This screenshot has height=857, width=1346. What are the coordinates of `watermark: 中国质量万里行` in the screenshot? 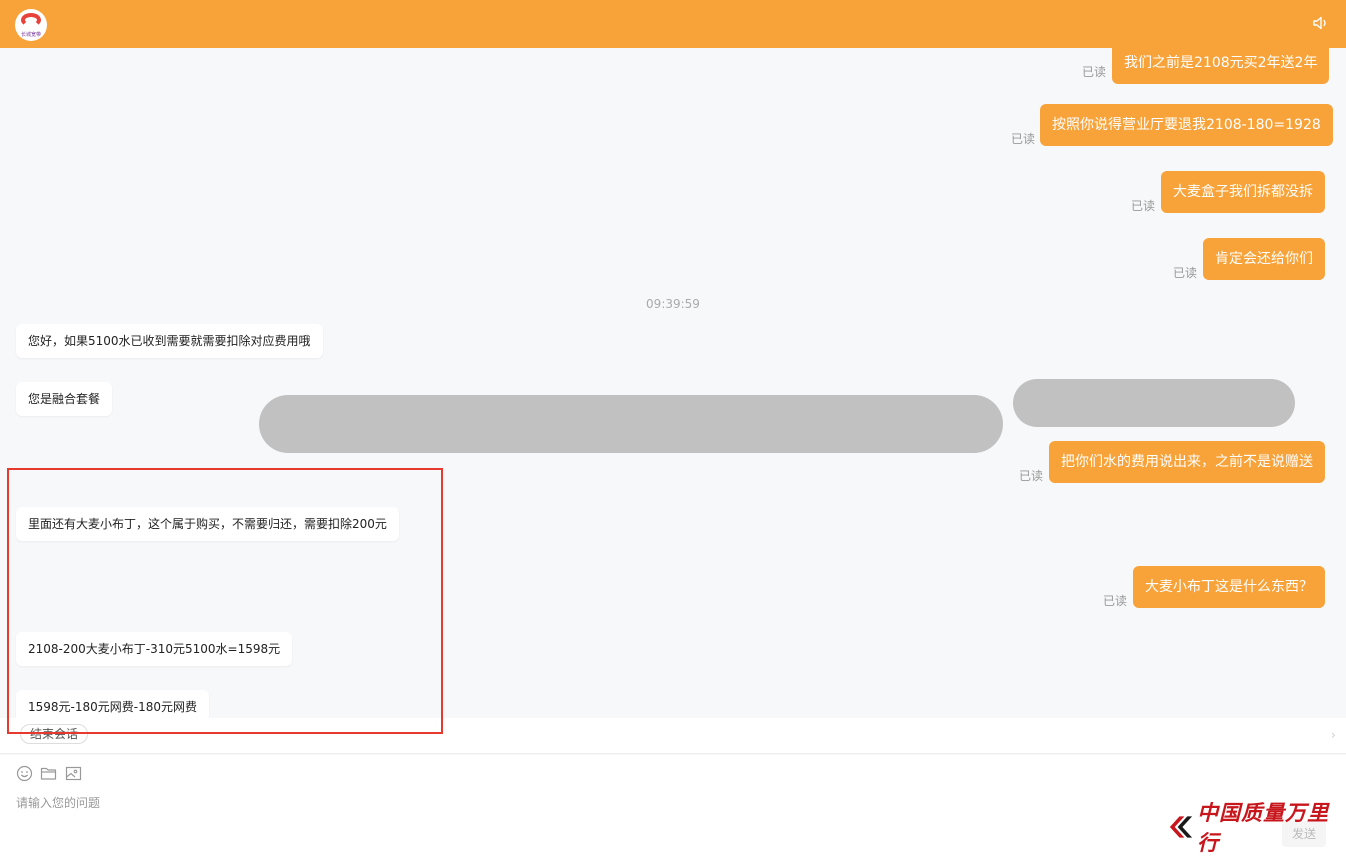 It's located at (1256, 827).